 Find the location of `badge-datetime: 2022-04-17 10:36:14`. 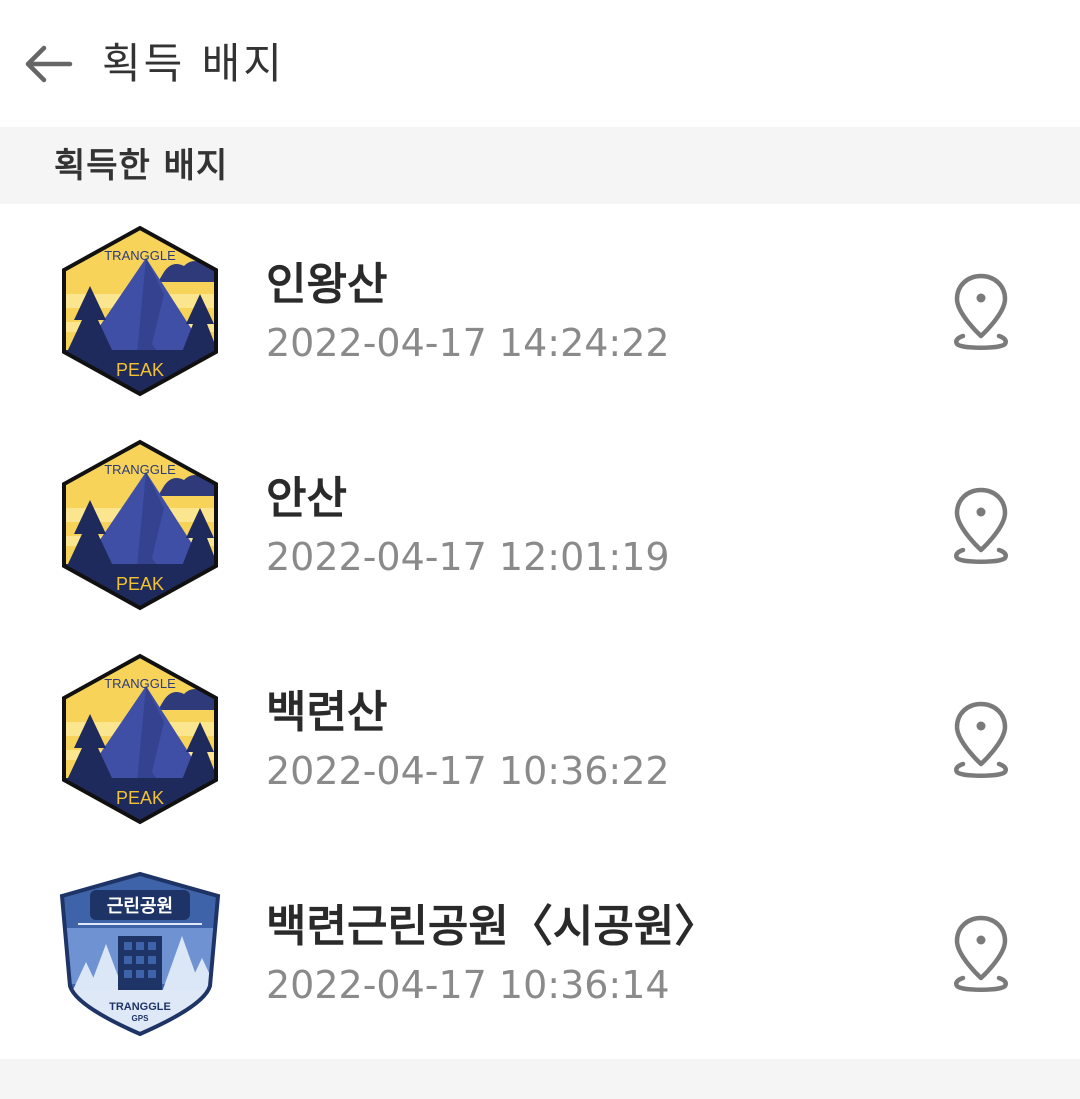

badge-datetime: 2022-04-17 10:36:14 is located at coordinates (468, 985).